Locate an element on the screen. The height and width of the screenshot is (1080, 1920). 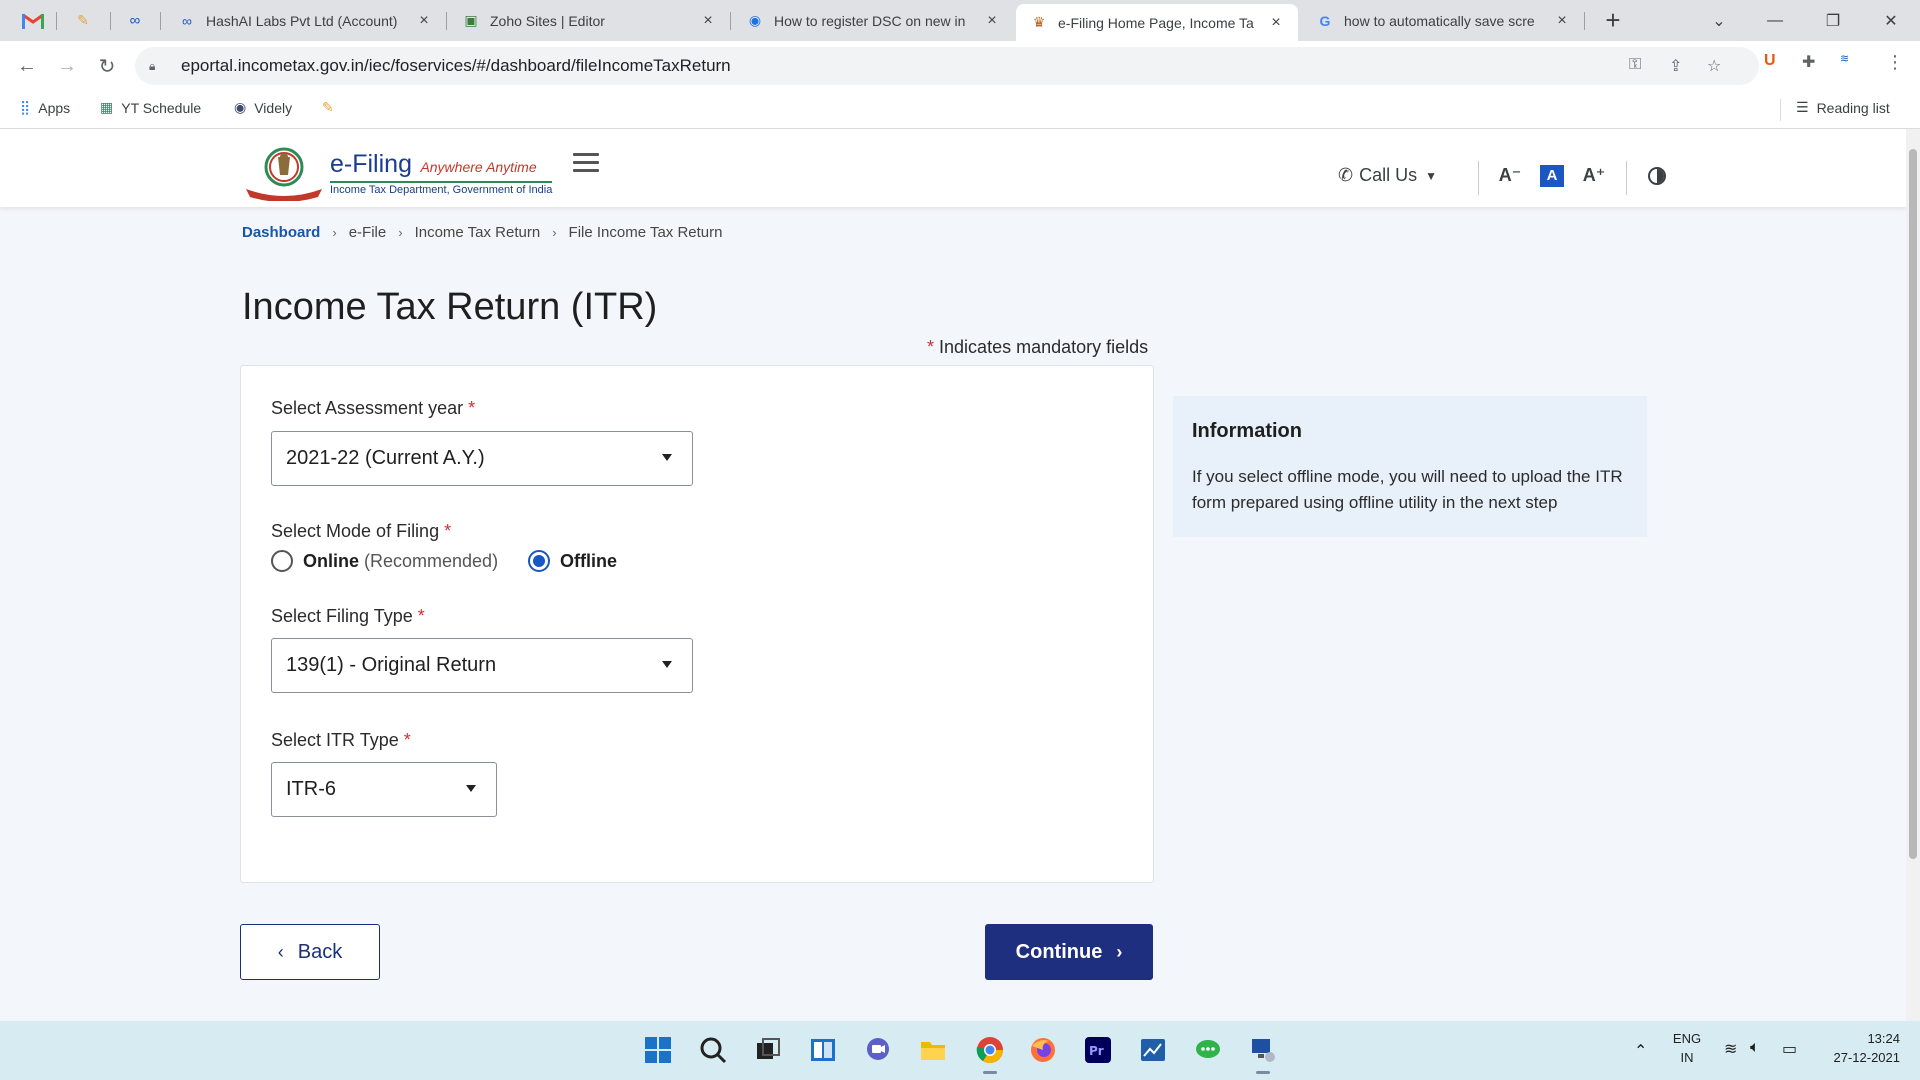
bookmark-videly: ◉ Videly is located at coordinates (263, 107).